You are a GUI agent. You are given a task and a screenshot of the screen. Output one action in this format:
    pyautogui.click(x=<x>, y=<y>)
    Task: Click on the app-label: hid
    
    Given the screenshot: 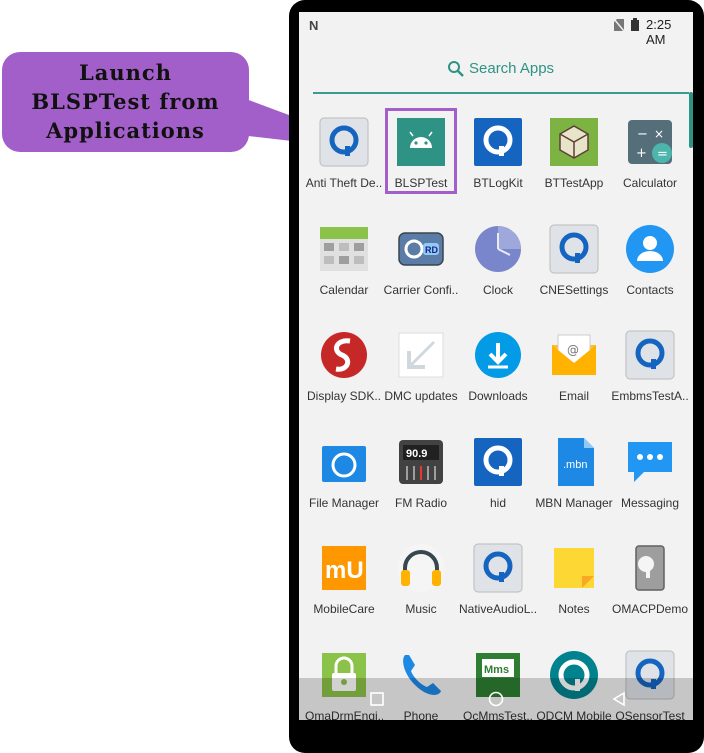 What is the action you would take?
    pyautogui.click(x=497, y=503)
    